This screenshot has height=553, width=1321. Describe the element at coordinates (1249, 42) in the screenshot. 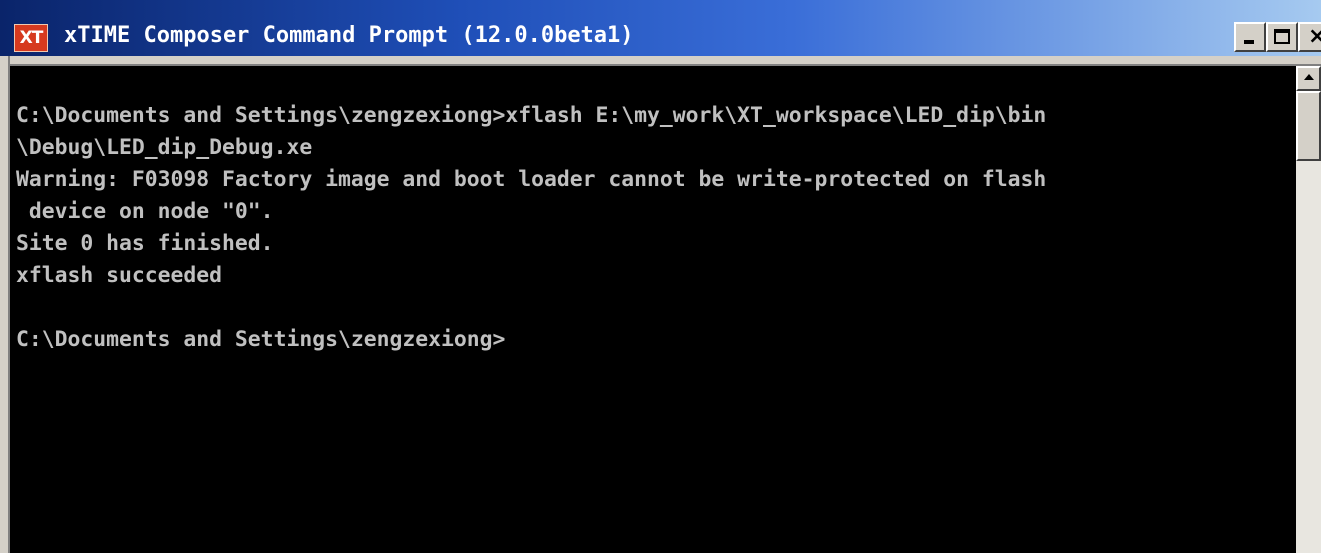

I see `minimize-icon` at that location.